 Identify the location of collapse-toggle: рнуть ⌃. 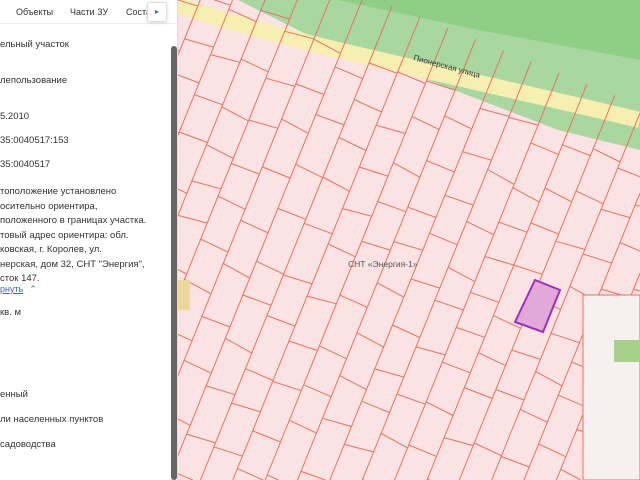
(18, 290).